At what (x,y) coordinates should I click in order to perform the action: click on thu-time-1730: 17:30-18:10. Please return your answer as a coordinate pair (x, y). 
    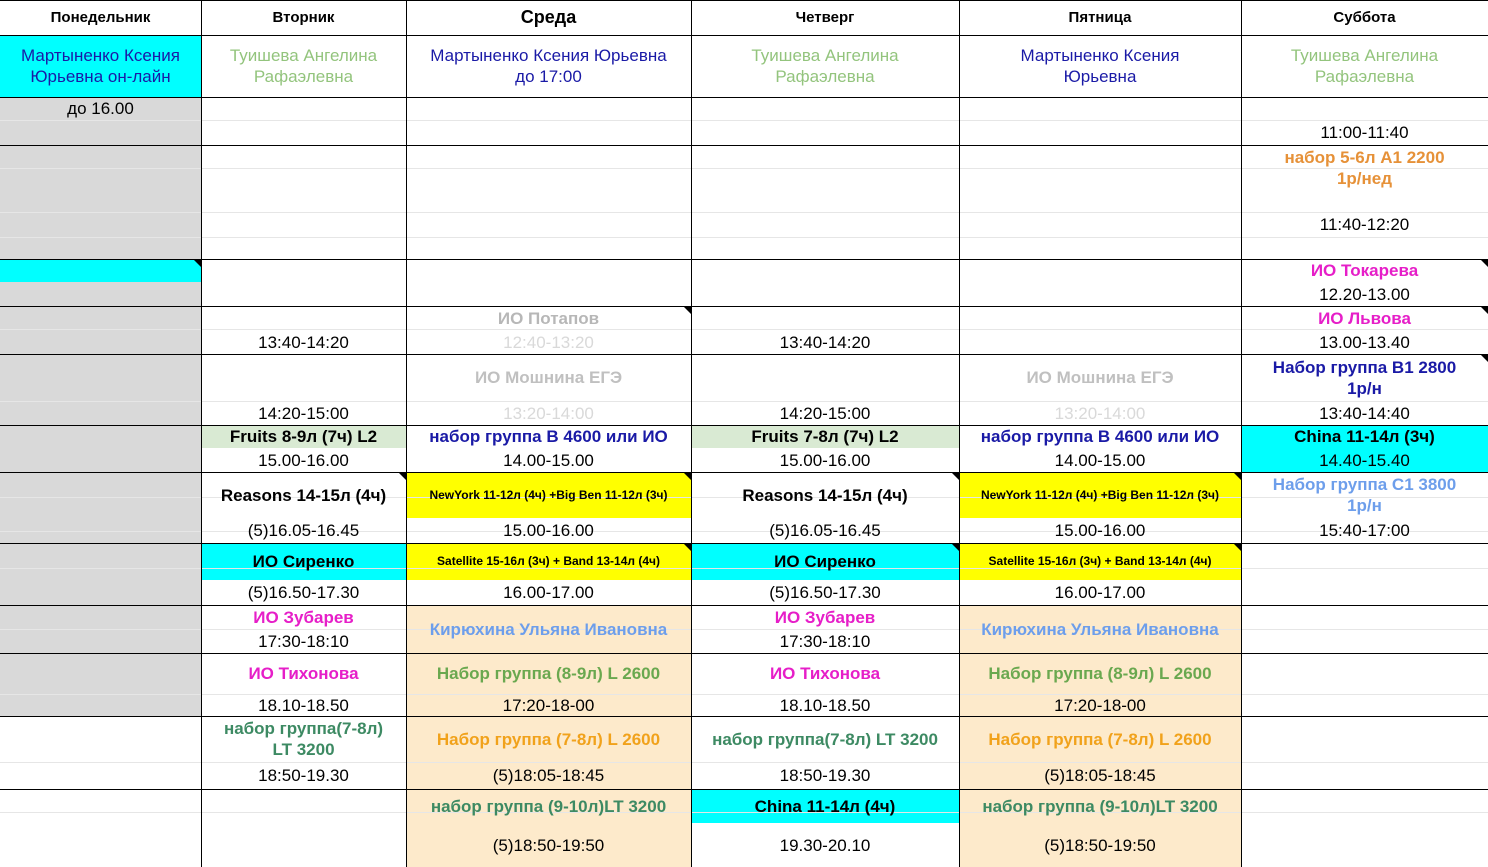
    Looking at the image, I should click on (825, 641).